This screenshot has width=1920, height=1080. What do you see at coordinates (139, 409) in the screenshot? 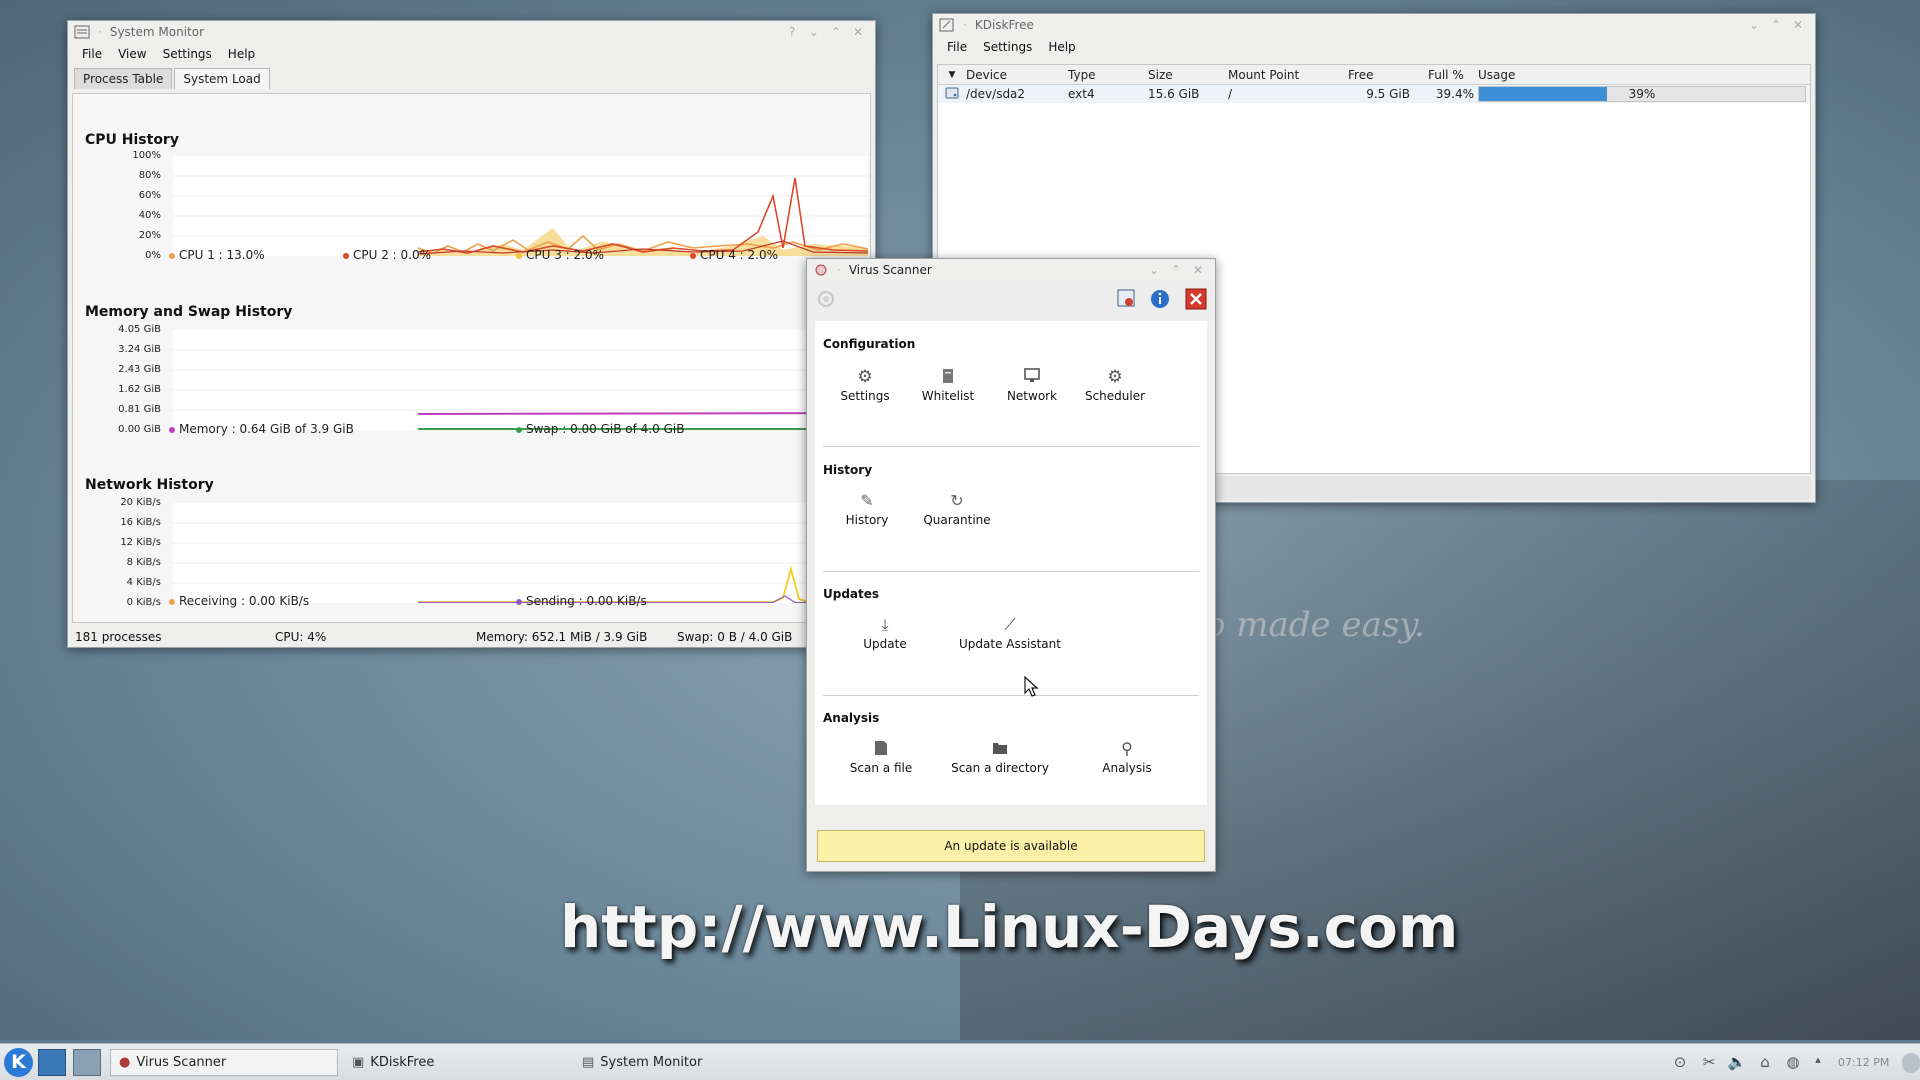
I see `memory-ytick: 0.81 GiB` at bounding box center [139, 409].